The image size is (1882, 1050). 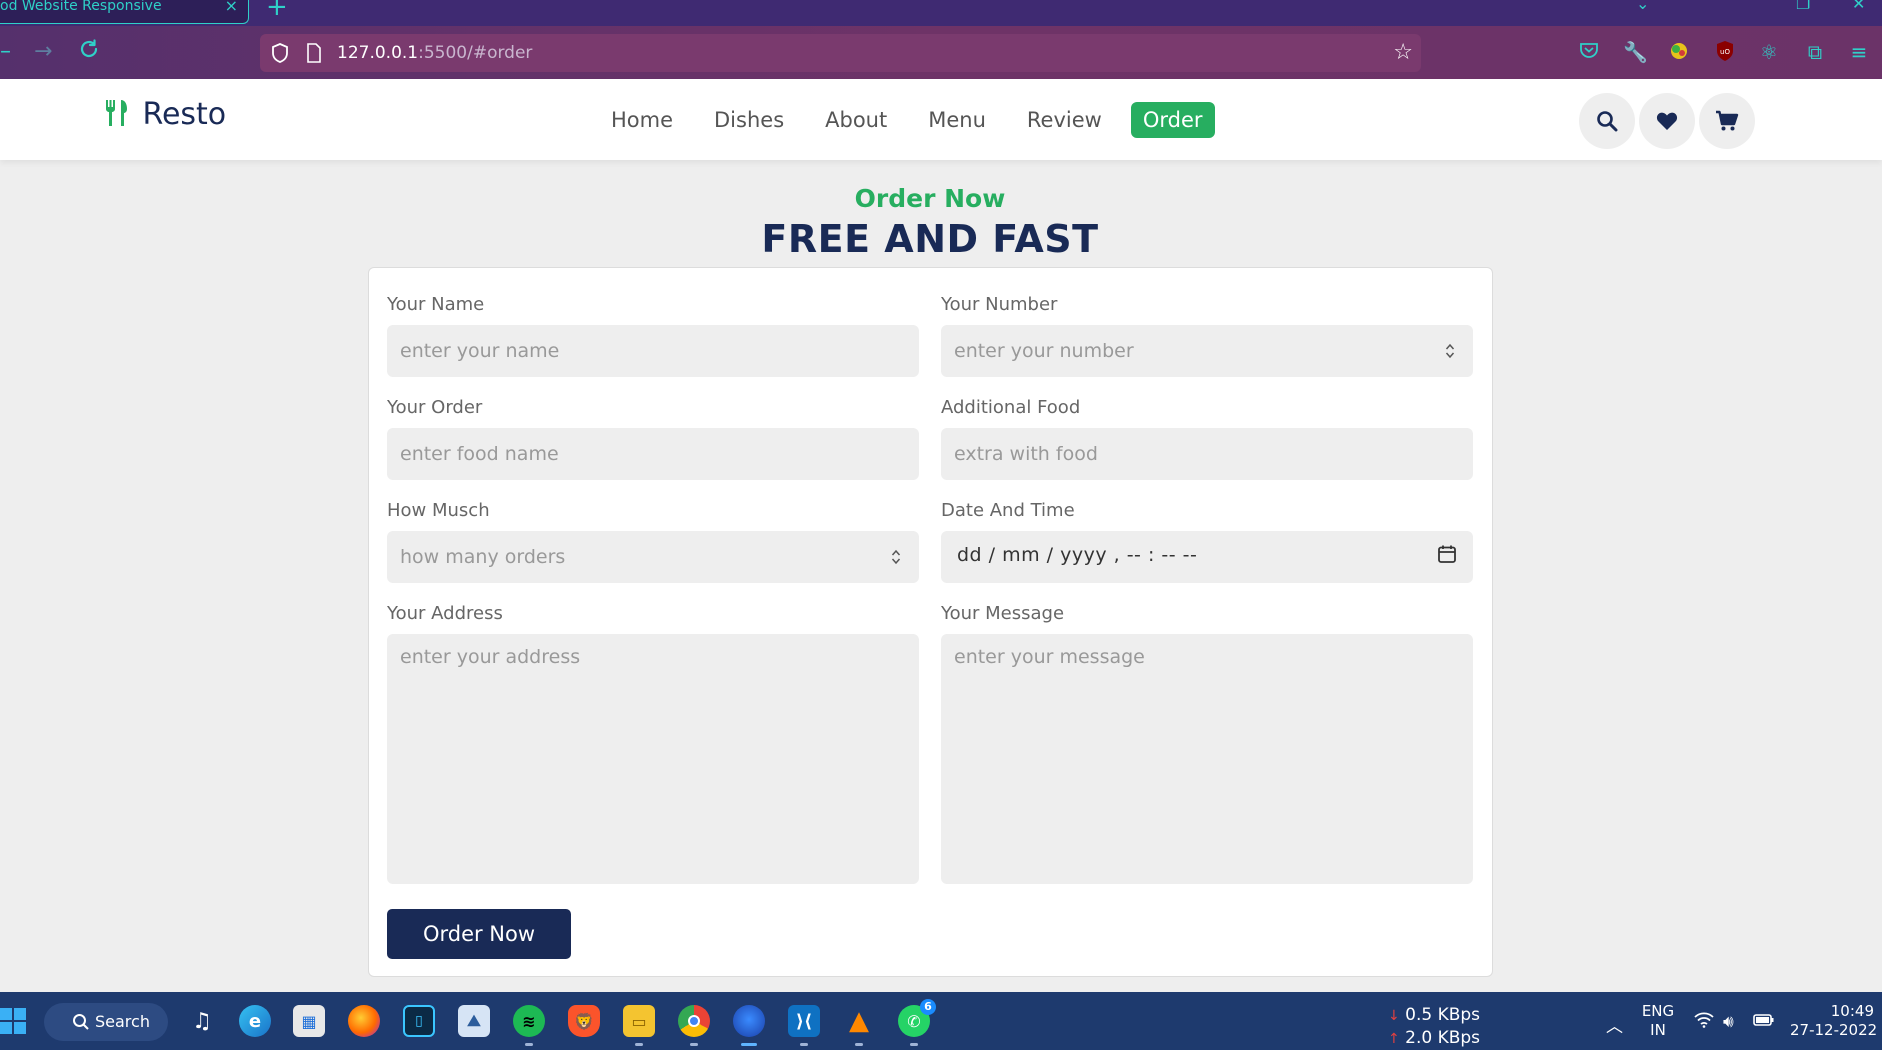 I want to click on nav-review: Review, so click(x=1064, y=120).